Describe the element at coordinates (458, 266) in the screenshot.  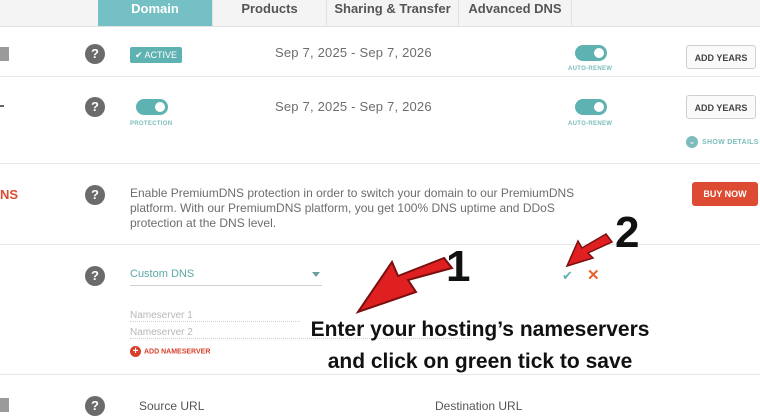
I see `step-number-1: 1` at that location.